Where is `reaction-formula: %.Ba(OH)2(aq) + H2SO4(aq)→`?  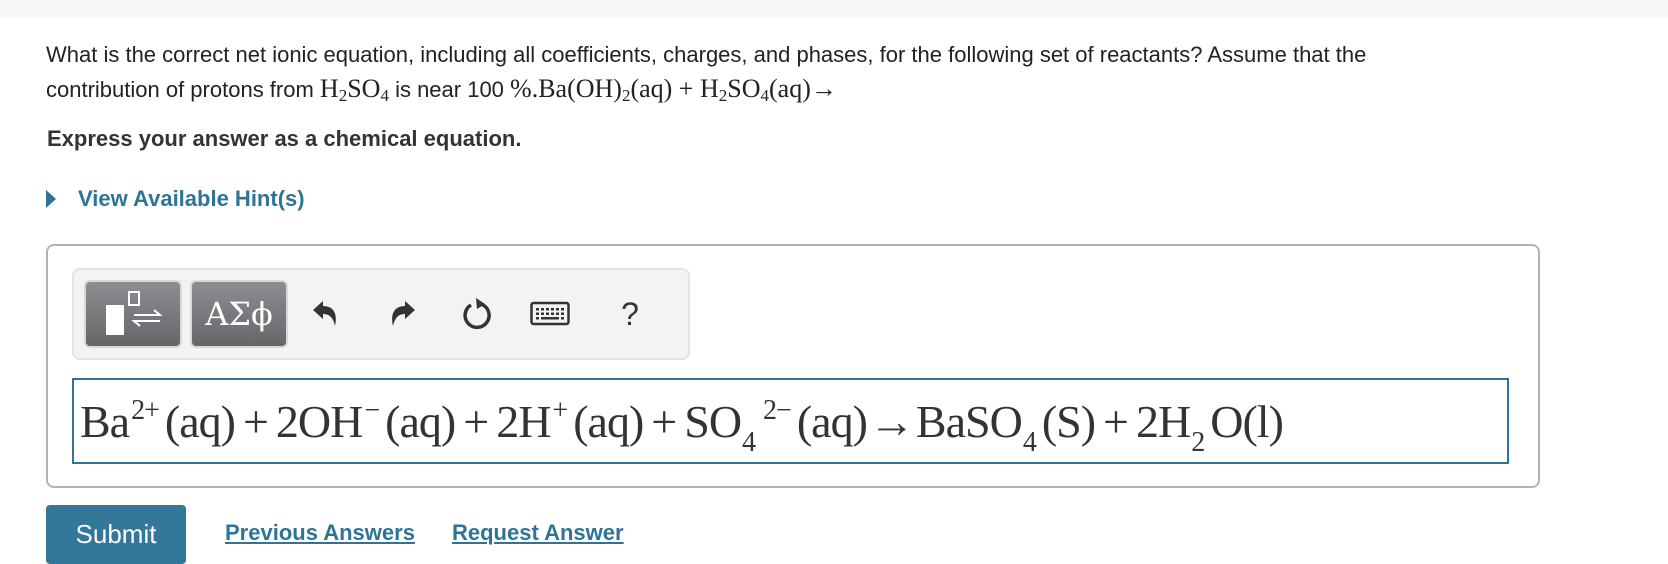
reaction-formula: %.Ba(OH)2(aq) + H2SO4(aq)→ is located at coordinates (673, 89).